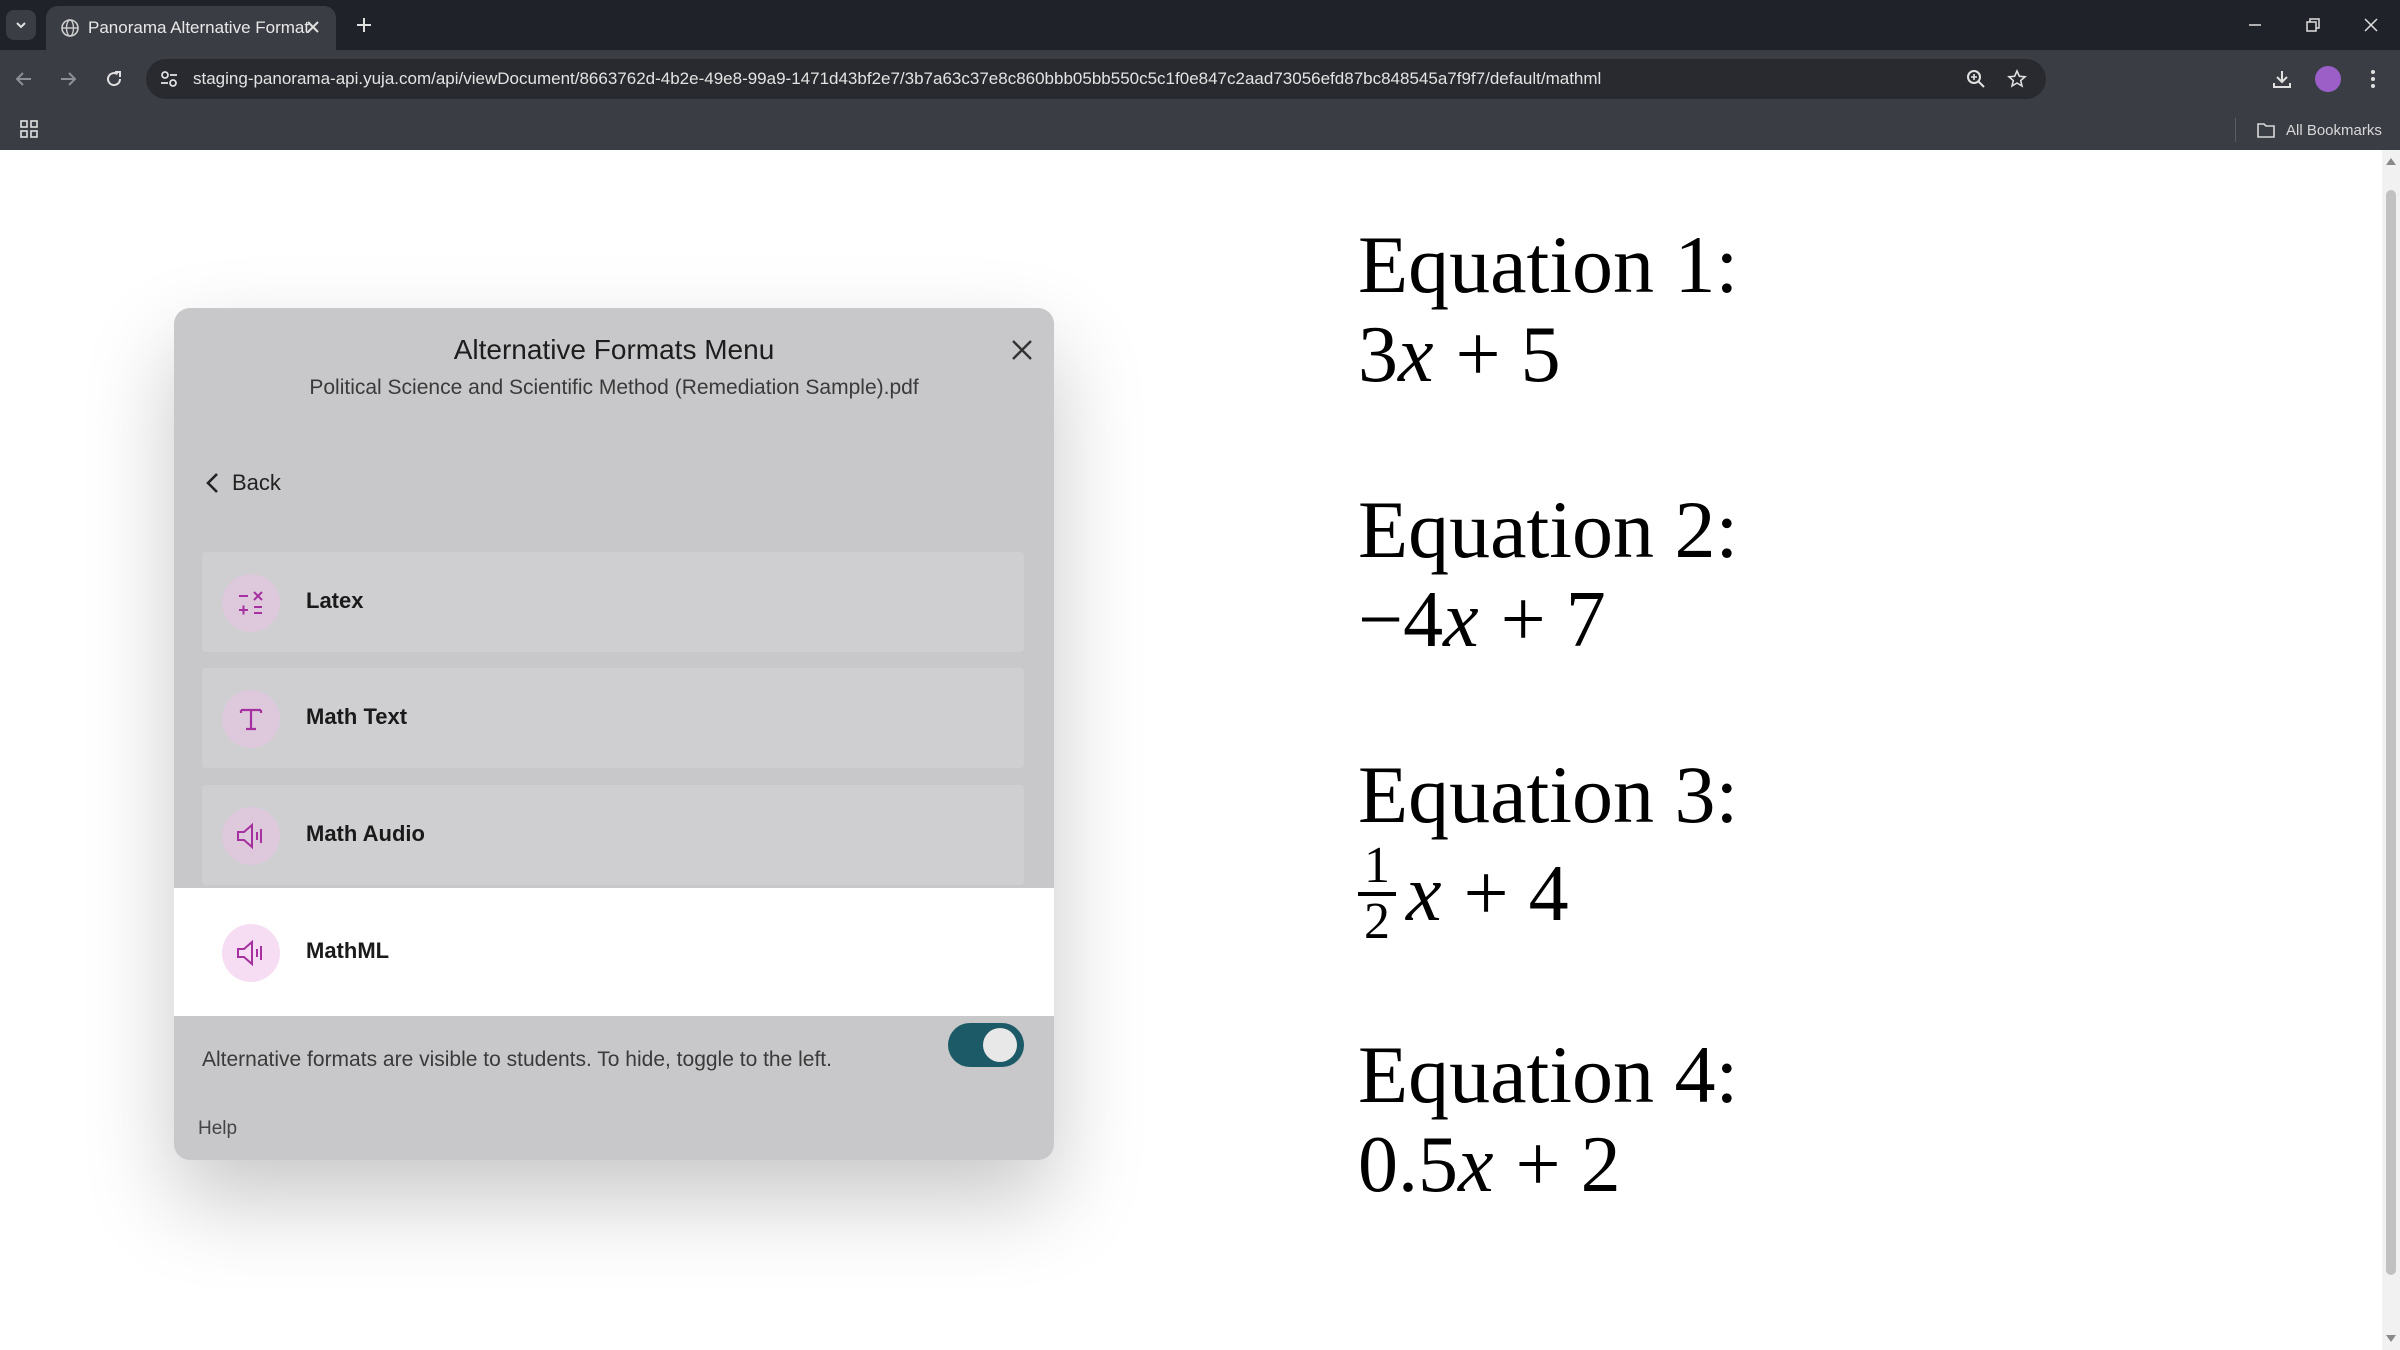  Describe the element at coordinates (2235, 130) in the screenshot. I see `bookmarks-separator` at that location.